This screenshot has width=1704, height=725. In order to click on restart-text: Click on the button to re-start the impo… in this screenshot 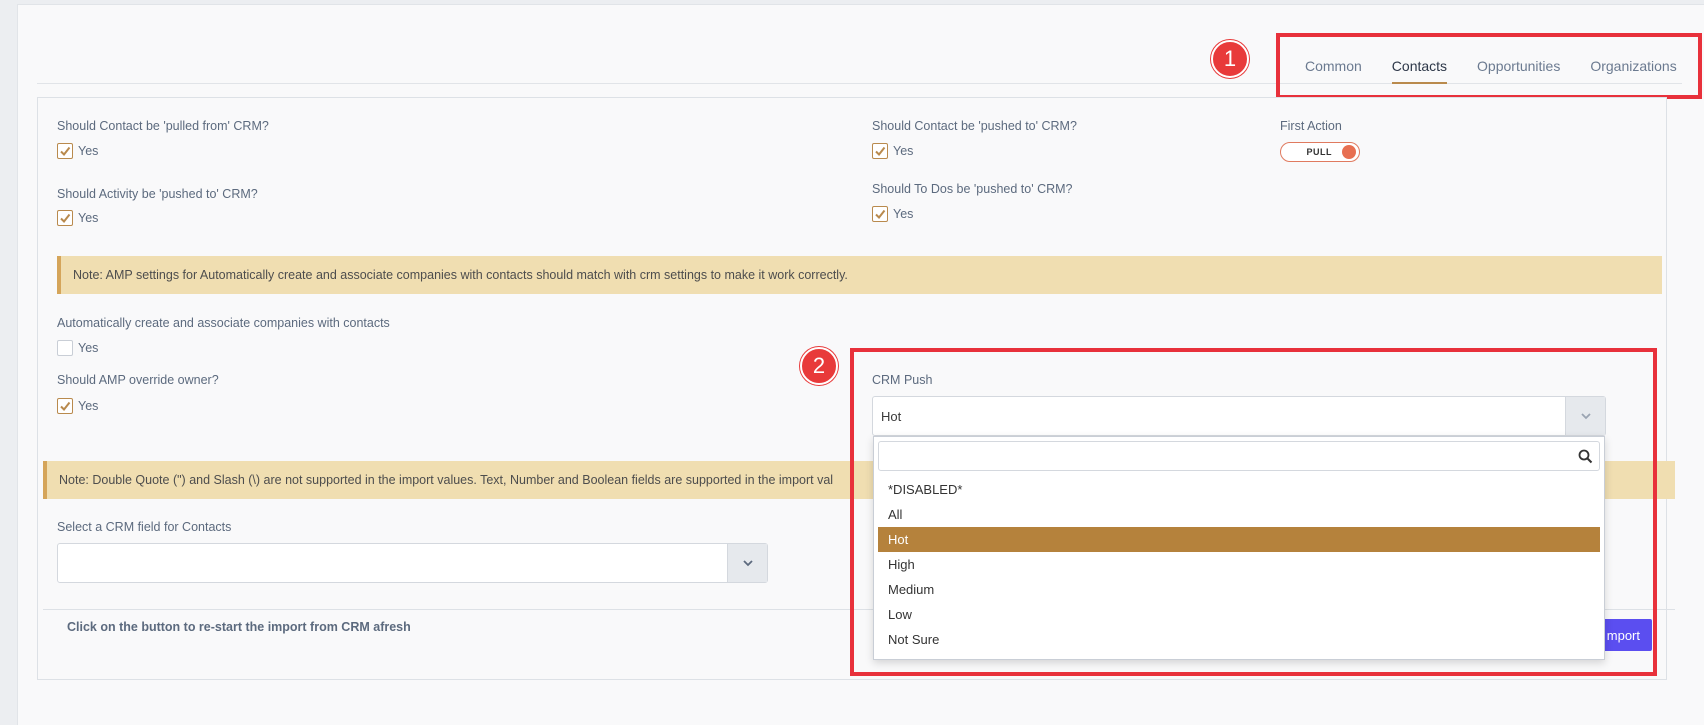, I will do `click(239, 627)`.